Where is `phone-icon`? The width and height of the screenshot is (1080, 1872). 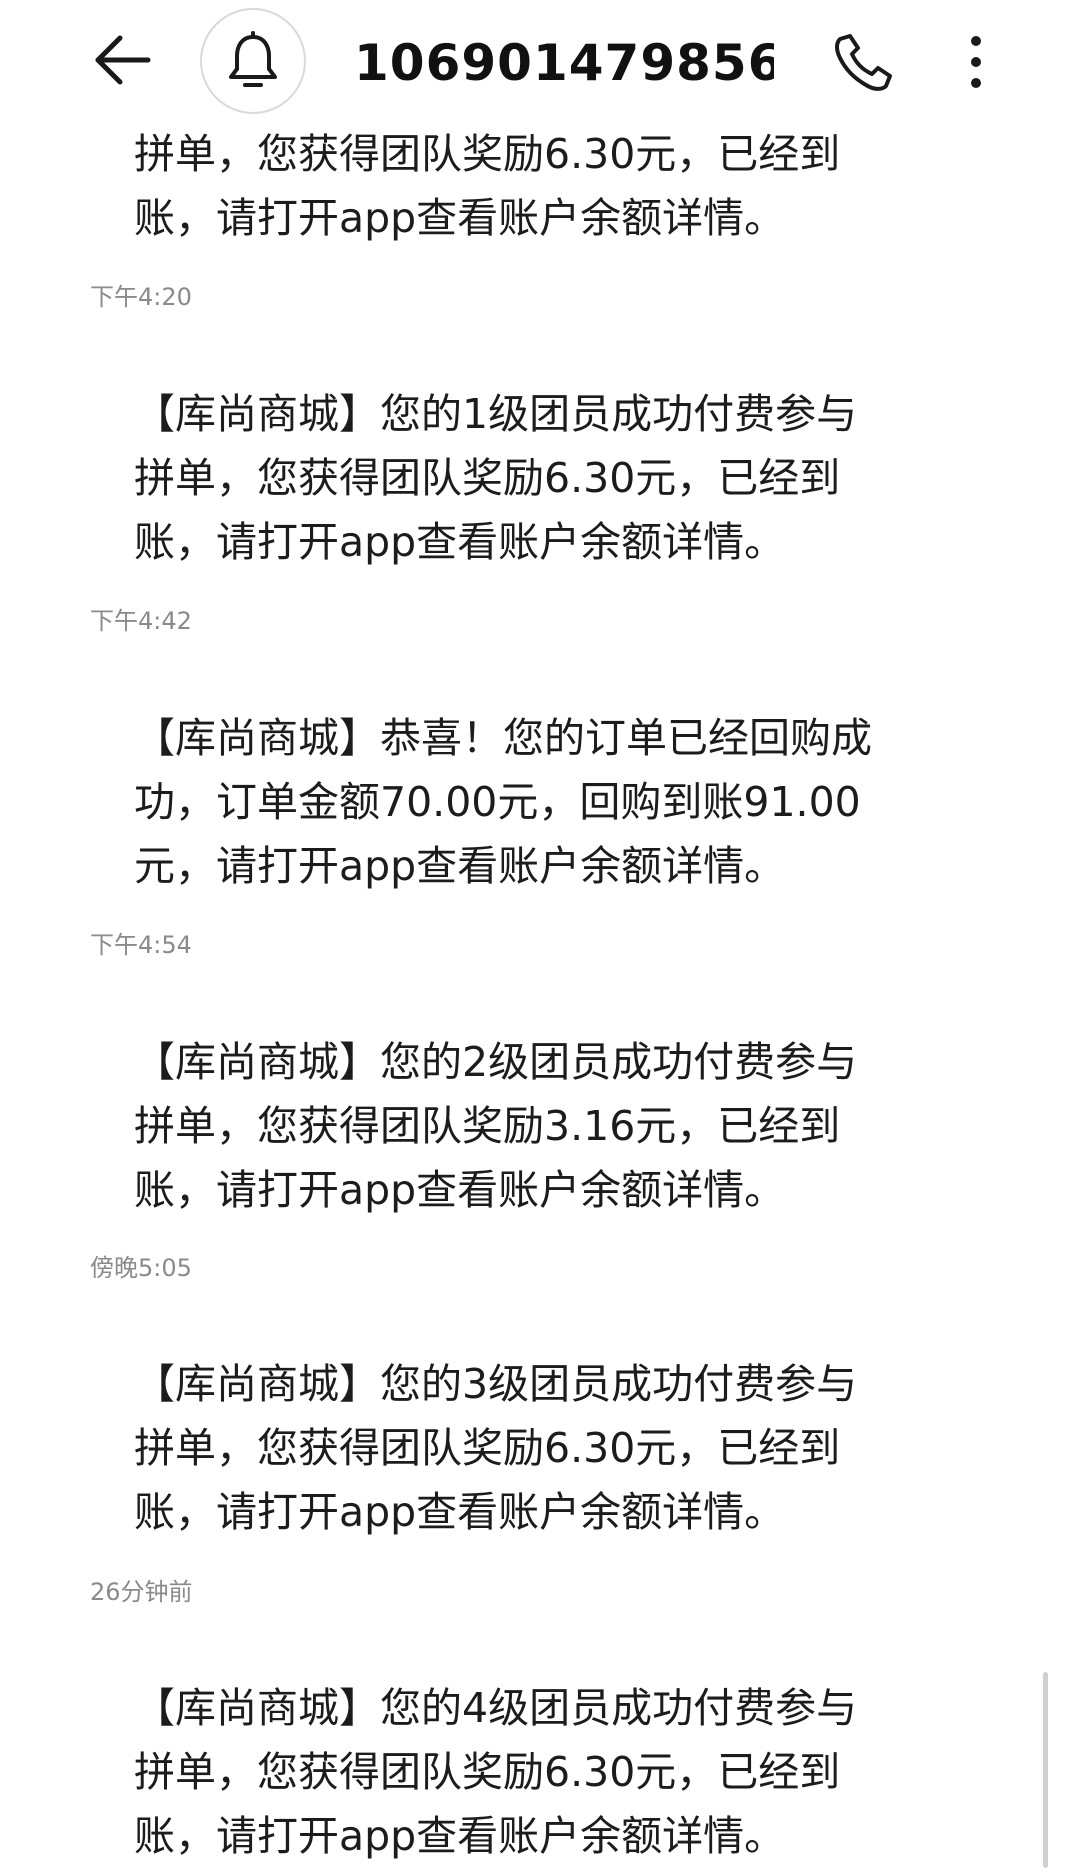 phone-icon is located at coordinates (863, 62).